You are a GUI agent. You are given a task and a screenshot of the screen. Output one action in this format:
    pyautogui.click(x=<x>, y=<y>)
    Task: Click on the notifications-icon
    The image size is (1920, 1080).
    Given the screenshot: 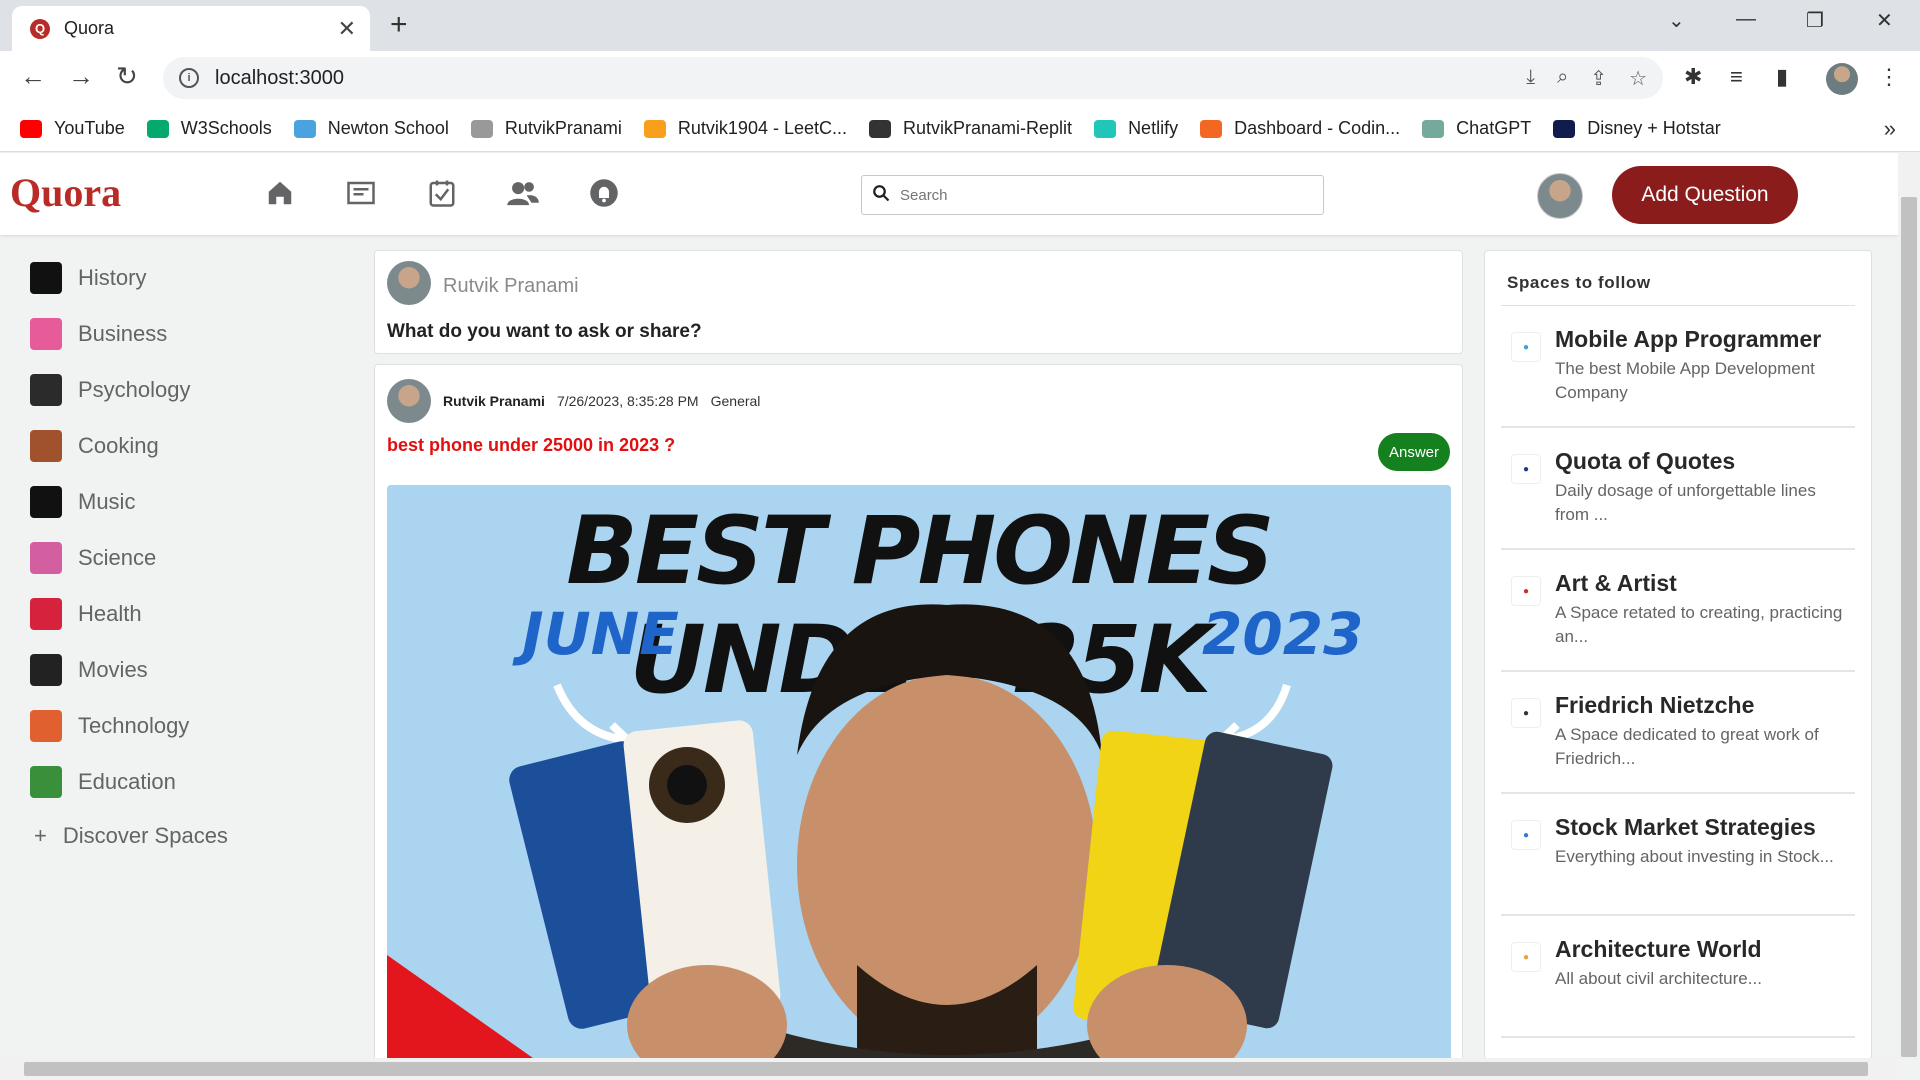 What is the action you would take?
    pyautogui.click(x=604, y=193)
    